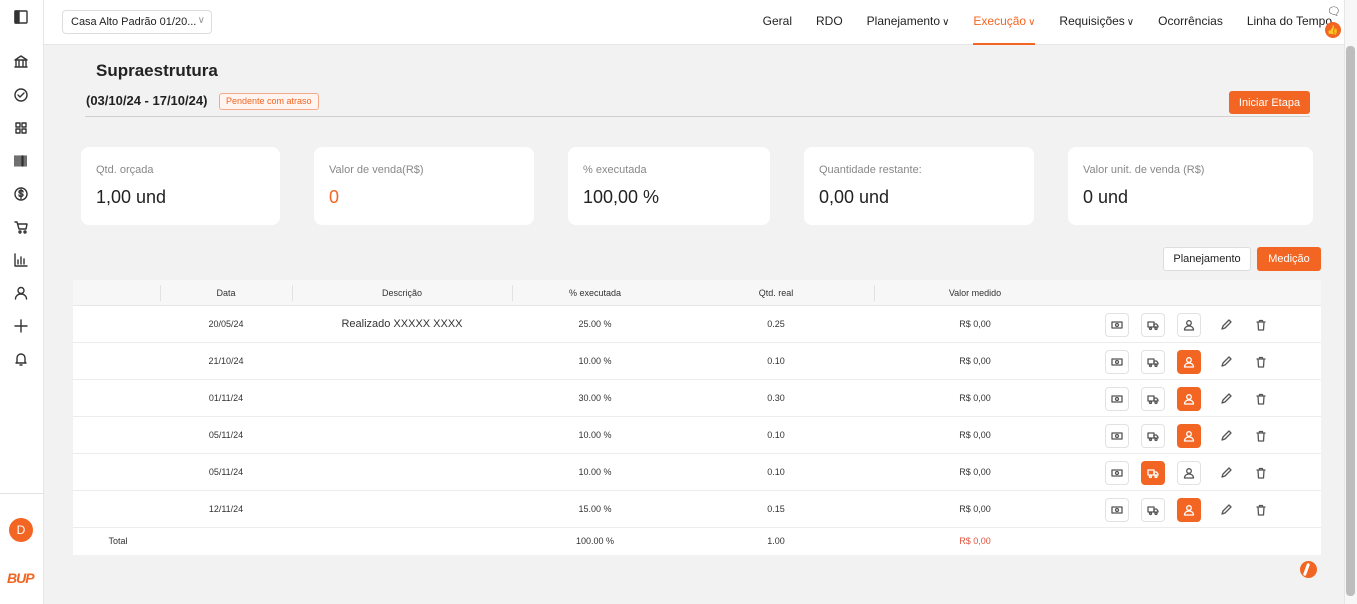 The width and height of the screenshot is (1357, 604). I want to click on nav-item-ocorr-ncias: Ocorrências, so click(1190, 22).